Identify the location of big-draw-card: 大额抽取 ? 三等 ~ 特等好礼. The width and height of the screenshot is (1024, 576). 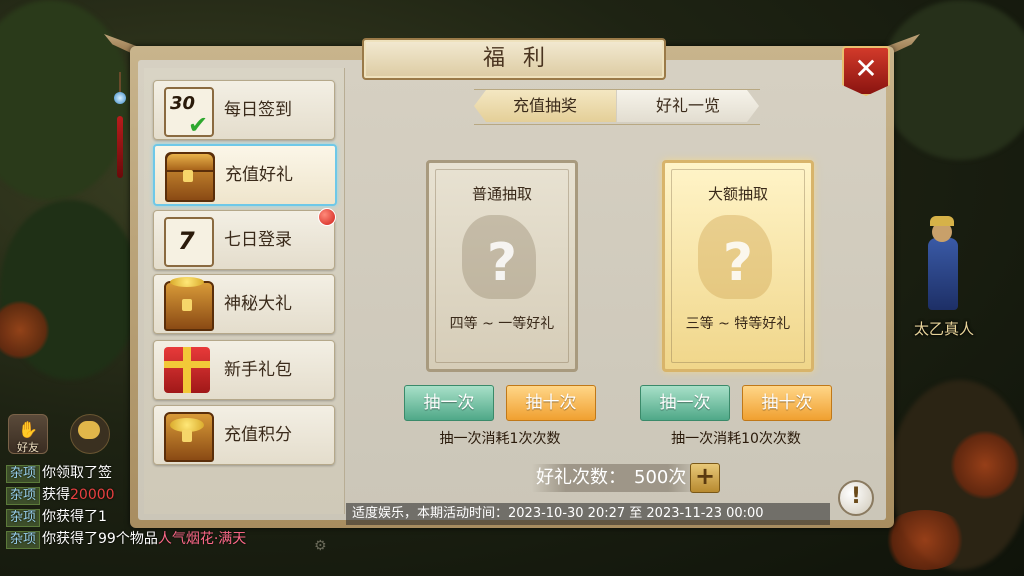
(738, 266).